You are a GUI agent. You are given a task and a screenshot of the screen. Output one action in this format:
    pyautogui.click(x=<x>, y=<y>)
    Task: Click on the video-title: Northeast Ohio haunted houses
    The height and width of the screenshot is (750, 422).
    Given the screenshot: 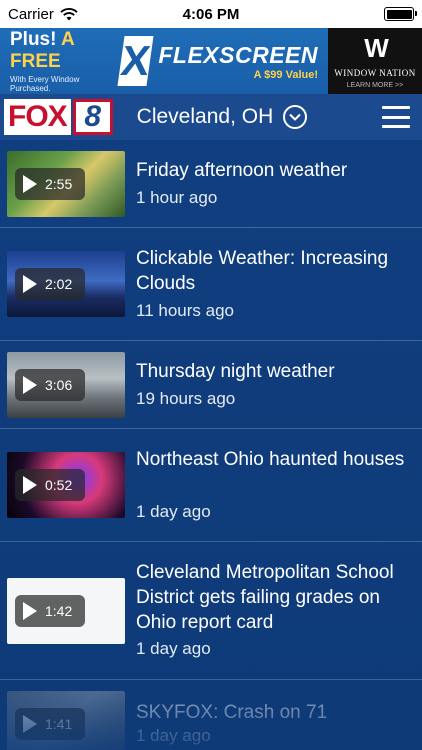 What is the action you would take?
    pyautogui.click(x=275, y=459)
    